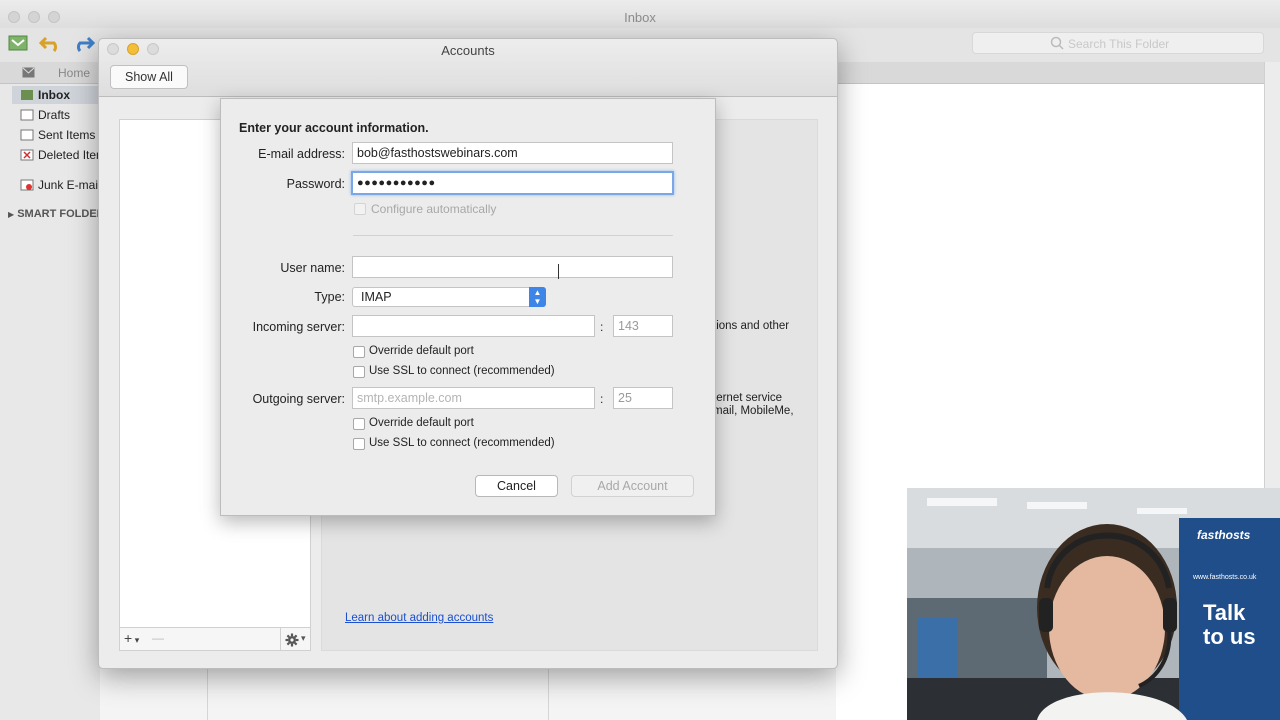  Describe the element at coordinates (292, 640) in the screenshot. I see `gear-icon` at that location.